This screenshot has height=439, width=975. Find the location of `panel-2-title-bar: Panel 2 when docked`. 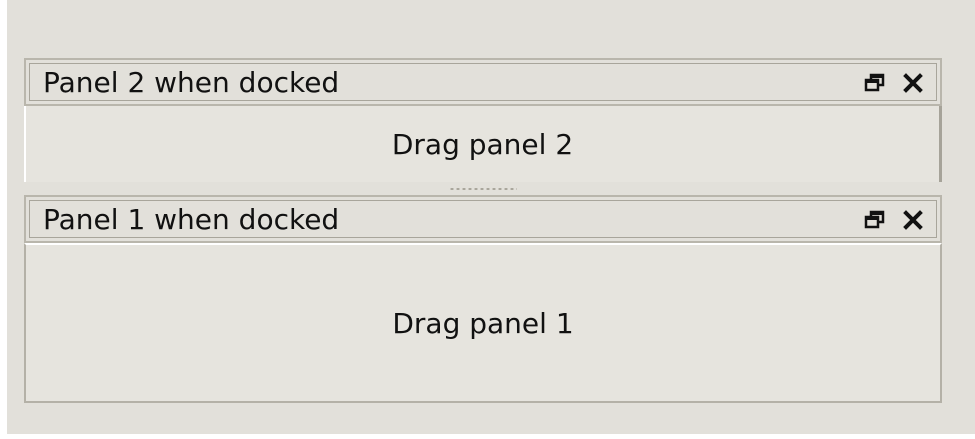

panel-2-title-bar: Panel 2 when docked is located at coordinates (483, 82).